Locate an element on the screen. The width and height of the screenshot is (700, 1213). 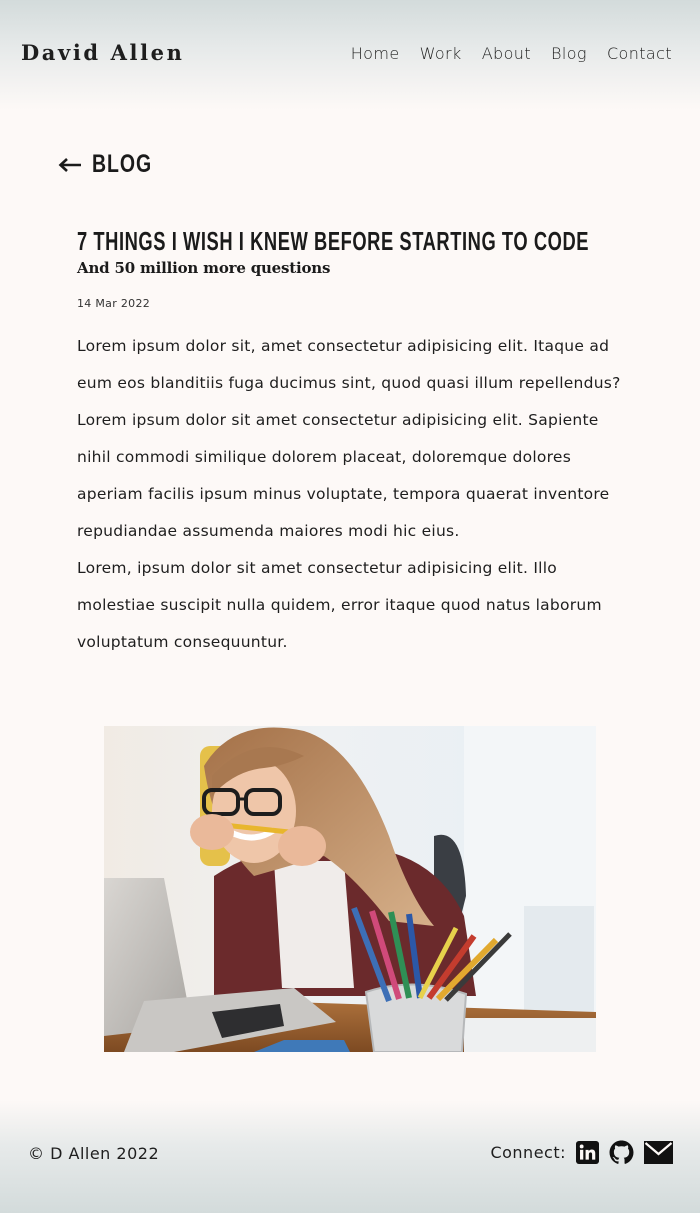
github-icon is located at coordinates (621, 1152).